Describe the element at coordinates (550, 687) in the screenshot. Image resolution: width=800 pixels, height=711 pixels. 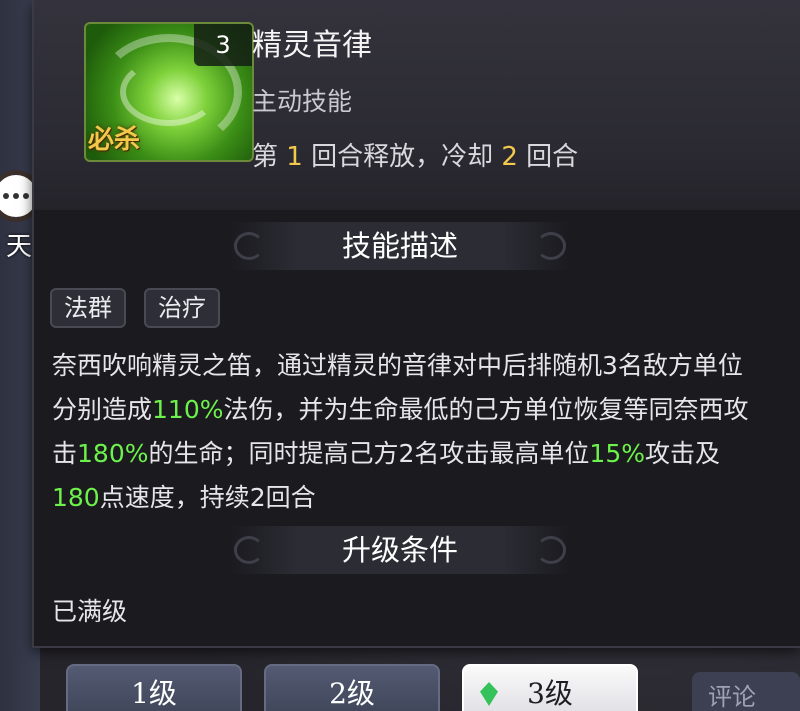
I see `tab-level-3: 3级` at that location.